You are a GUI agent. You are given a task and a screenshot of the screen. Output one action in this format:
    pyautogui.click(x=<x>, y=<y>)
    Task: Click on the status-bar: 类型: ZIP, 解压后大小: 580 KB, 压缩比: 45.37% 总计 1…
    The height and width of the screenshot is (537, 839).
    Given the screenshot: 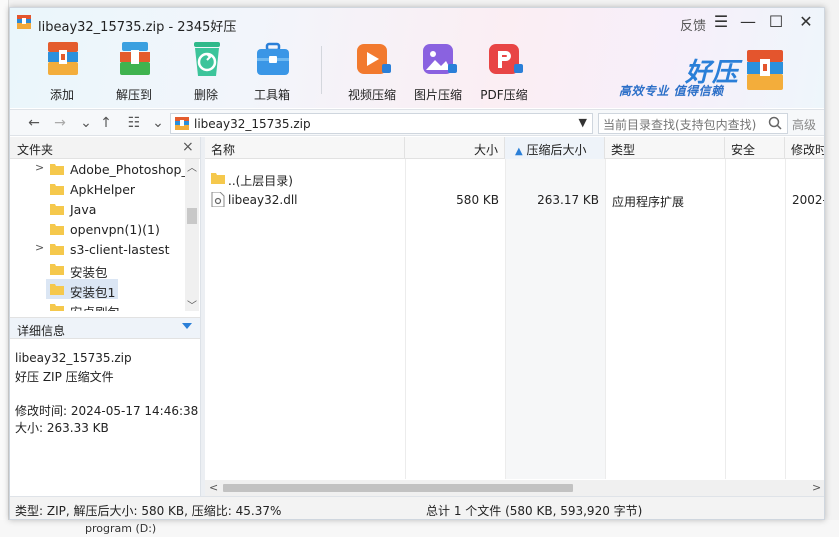 What is the action you would take?
    pyautogui.click(x=417, y=507)
    